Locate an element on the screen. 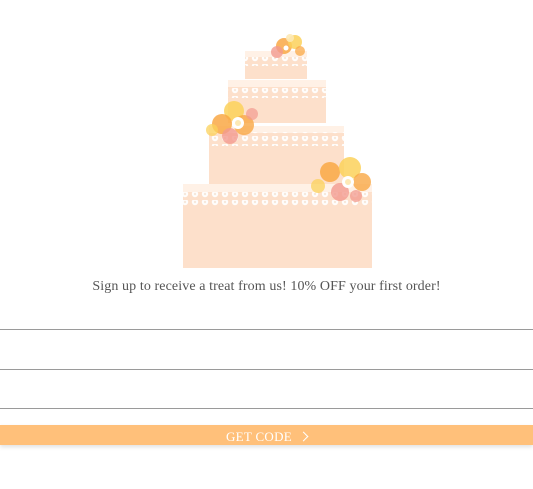 The width and height of the screenshot is (533, 489). get-code-button: GET CODE is located at coordinates (266, 435).